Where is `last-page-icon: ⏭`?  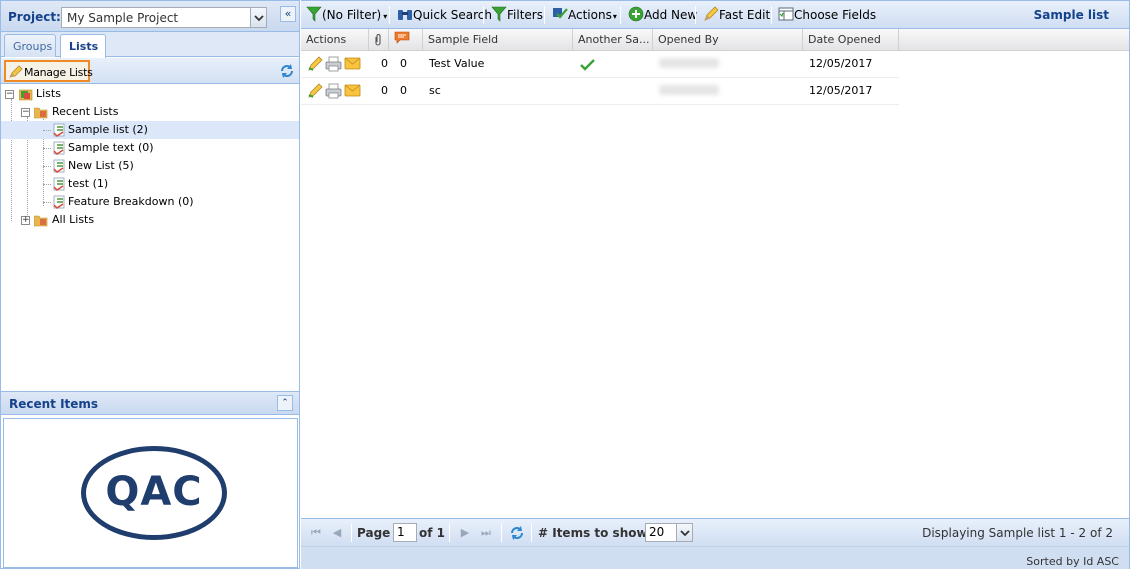
last-page-icon: ⏭ is located at coordinates (486, 533).